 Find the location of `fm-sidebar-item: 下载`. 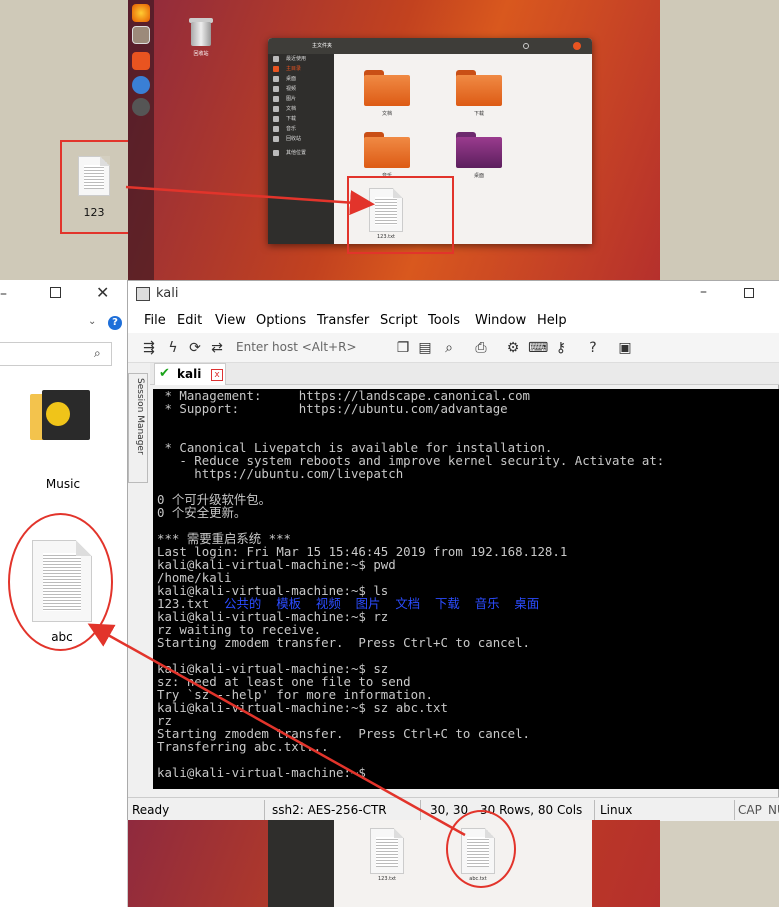

fm-sidebar-item: 下载 is located at coordinates (301, 119).